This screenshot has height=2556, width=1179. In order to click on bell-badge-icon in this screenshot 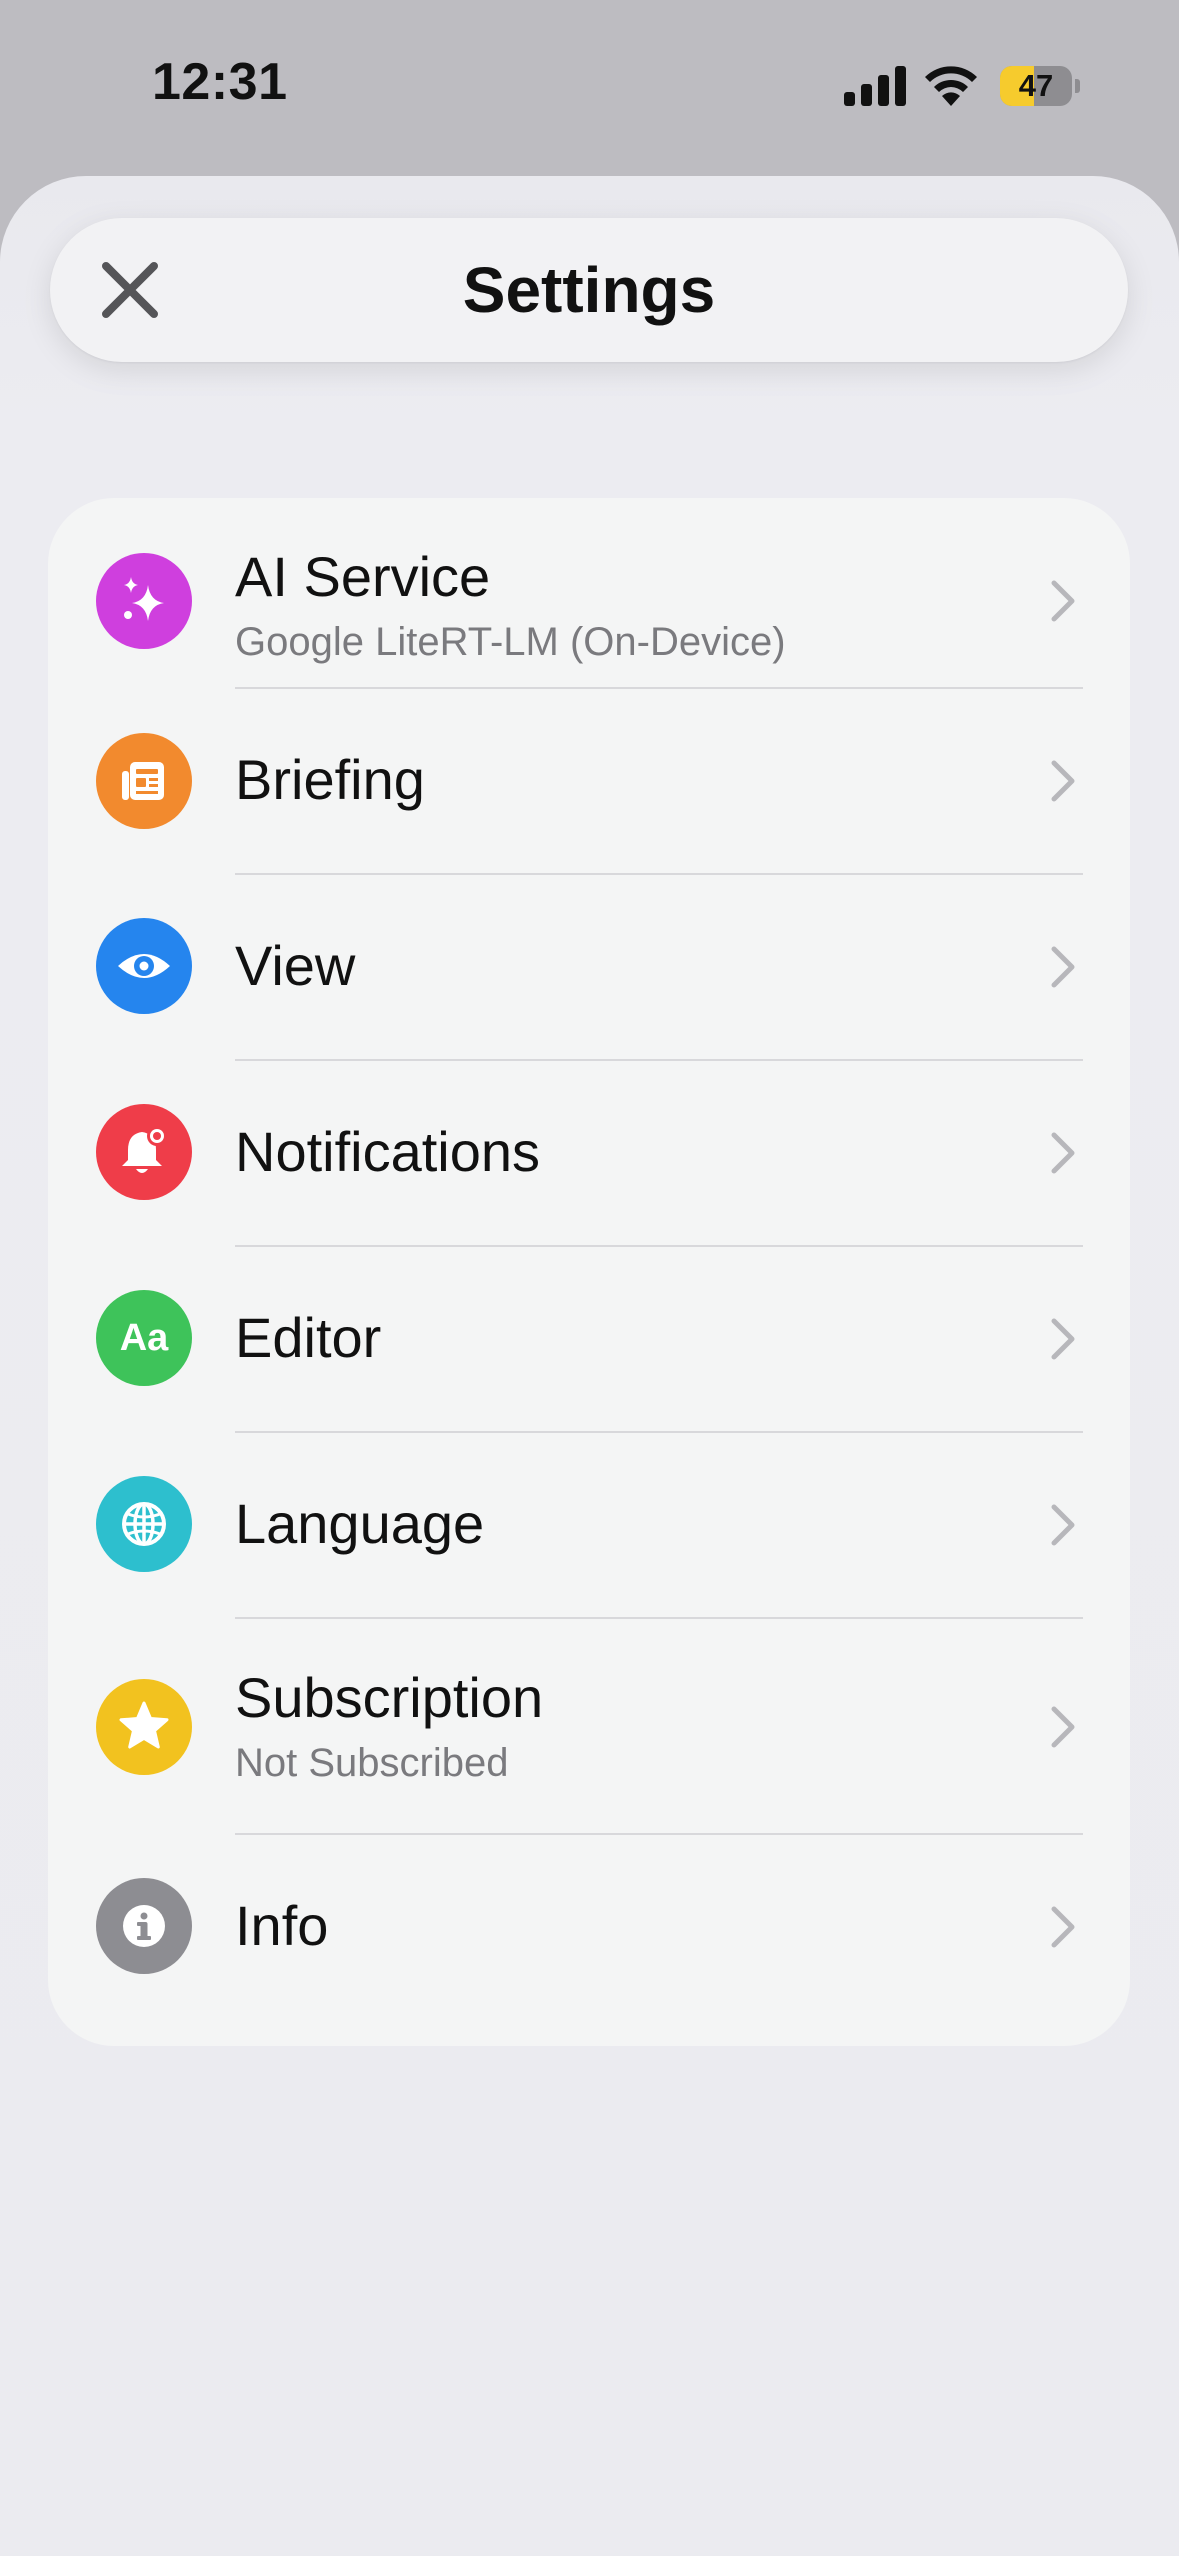, I will do `click(144, 1149)`.